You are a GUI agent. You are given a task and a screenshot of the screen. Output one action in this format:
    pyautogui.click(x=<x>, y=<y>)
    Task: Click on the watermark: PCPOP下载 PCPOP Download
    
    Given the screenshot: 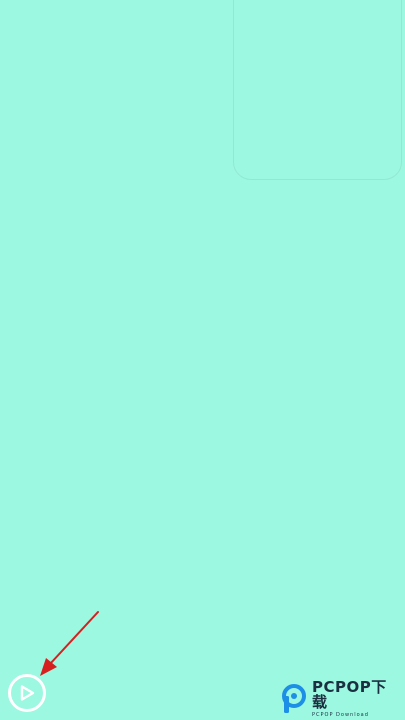 What is the action you would take?
    pyautogui.click(x=341, y=698)
    